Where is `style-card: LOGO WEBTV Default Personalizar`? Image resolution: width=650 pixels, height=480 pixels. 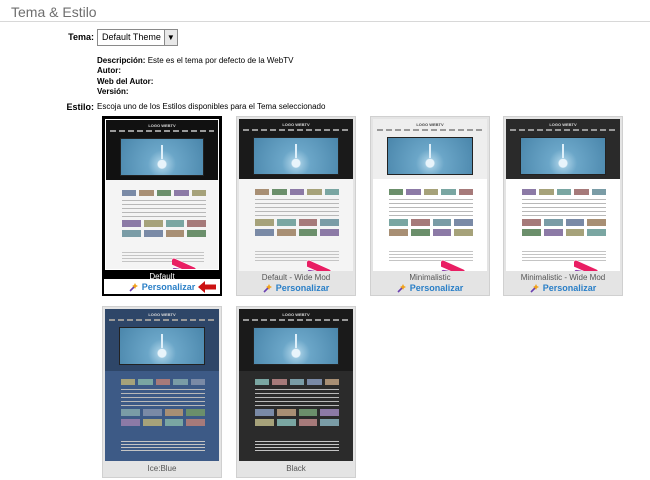
style-card: LOGO WEBTV Default Personalizar is located at coordinates (162, 206).